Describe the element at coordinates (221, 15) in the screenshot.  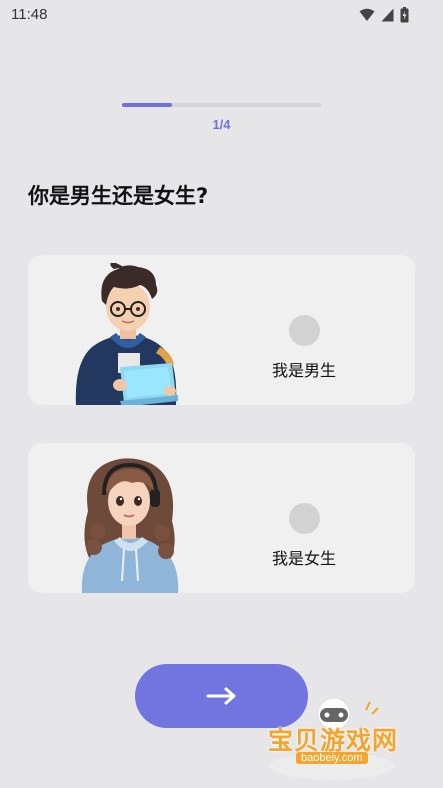
I see `status-bar: 11:48` at that location.